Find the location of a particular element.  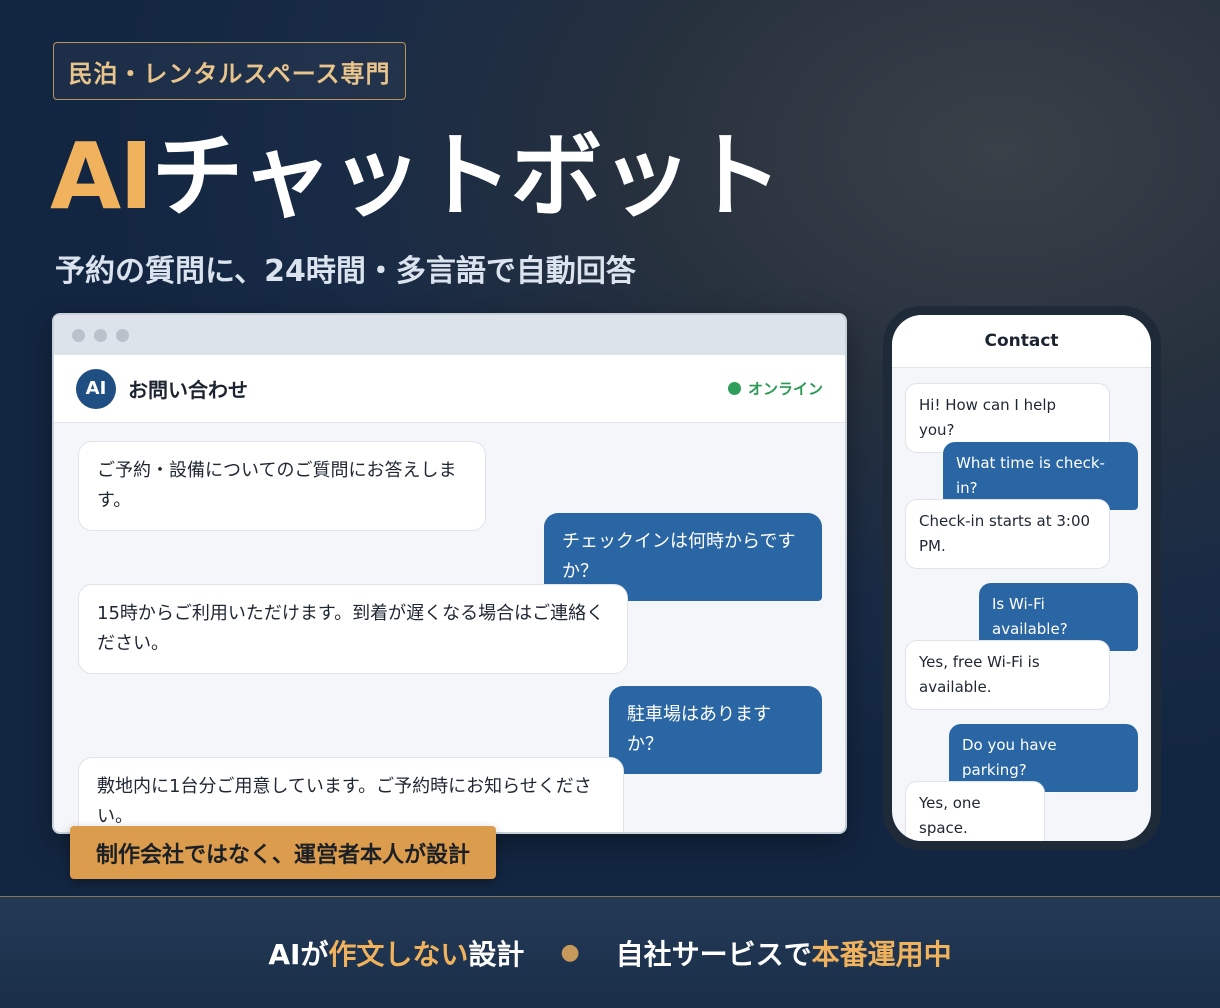

hero-title-rest: チャットボット is located at coordinates (466, 176).